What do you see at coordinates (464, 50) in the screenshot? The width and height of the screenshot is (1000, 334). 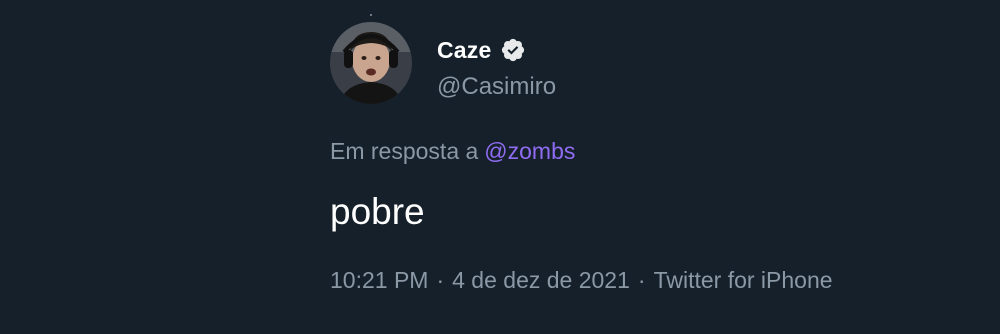 I see `display-name: Caze` at bounding box center [464, 50].